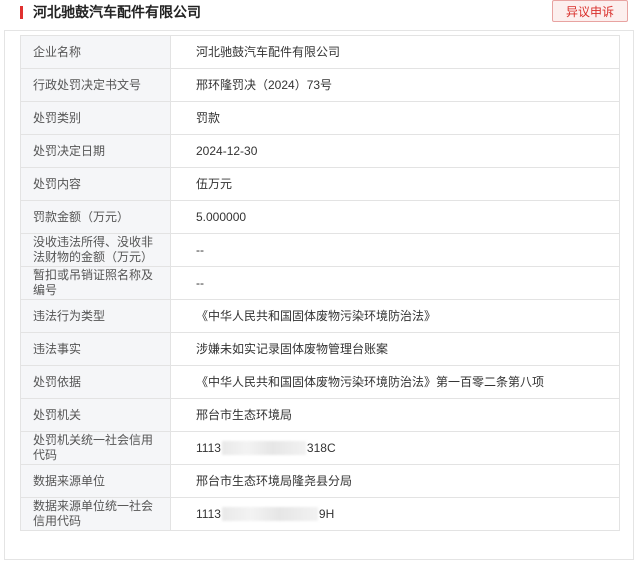 The height and width of the screenshot is (566, 640). I want to click on table-row: 暂扣或吊销证照名称及编号 --, so click(320, 283).